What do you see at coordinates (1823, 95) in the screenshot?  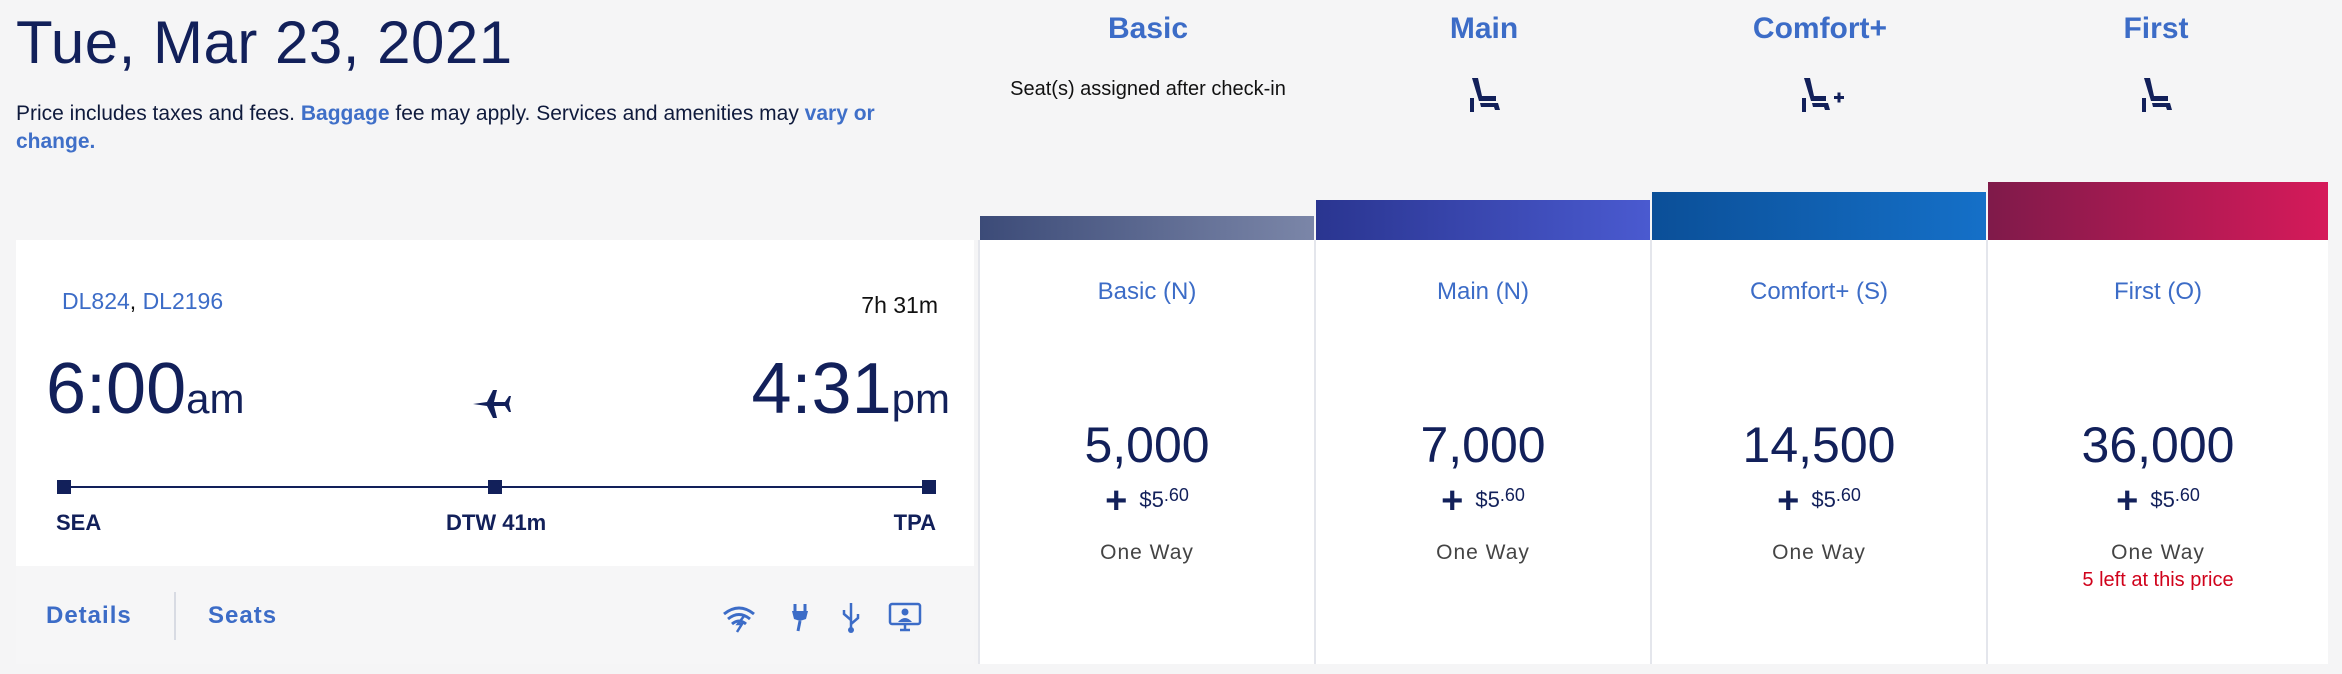 I see `seat-plus-icon` at bounding box center [1823, 95].